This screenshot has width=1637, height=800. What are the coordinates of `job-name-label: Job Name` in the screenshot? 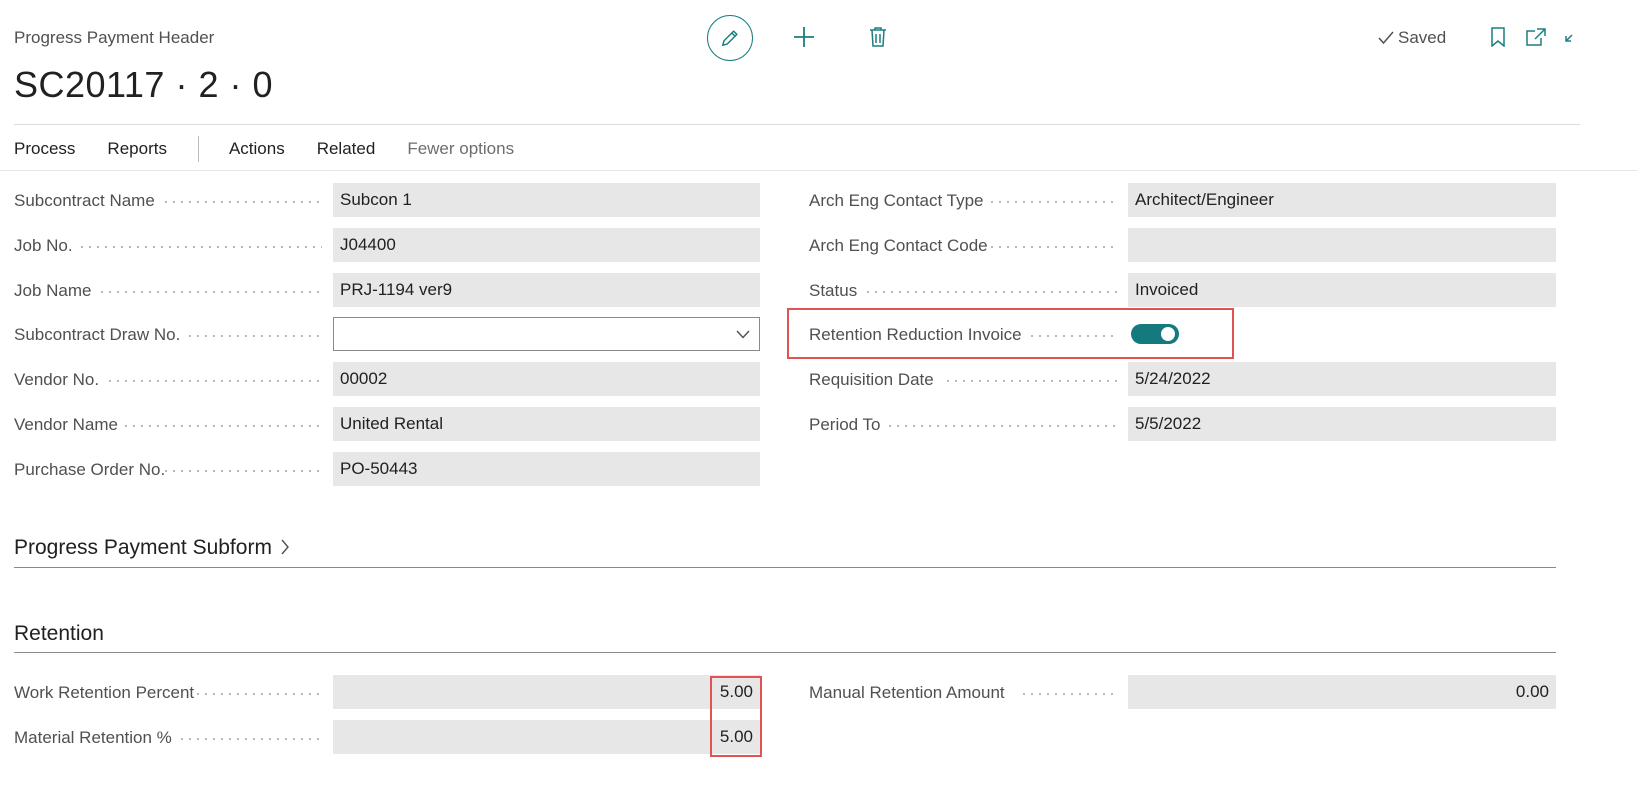 It's located at (53, 290).